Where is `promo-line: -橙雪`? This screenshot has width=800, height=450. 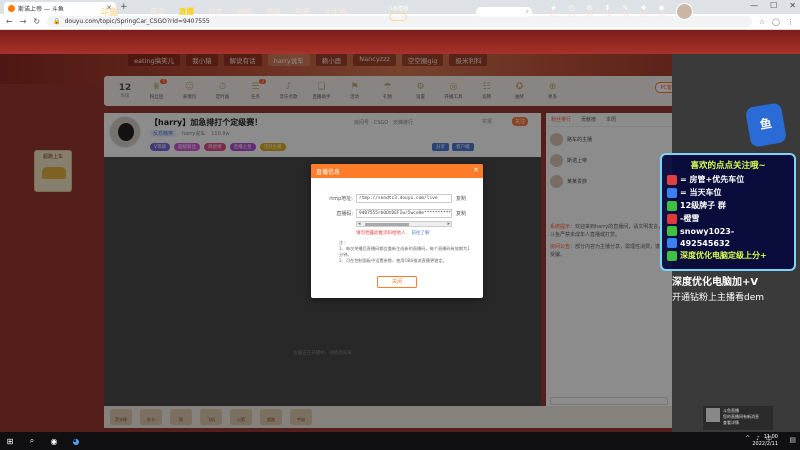
promo-line: -橙雪 is located at coordinates (728, 218).